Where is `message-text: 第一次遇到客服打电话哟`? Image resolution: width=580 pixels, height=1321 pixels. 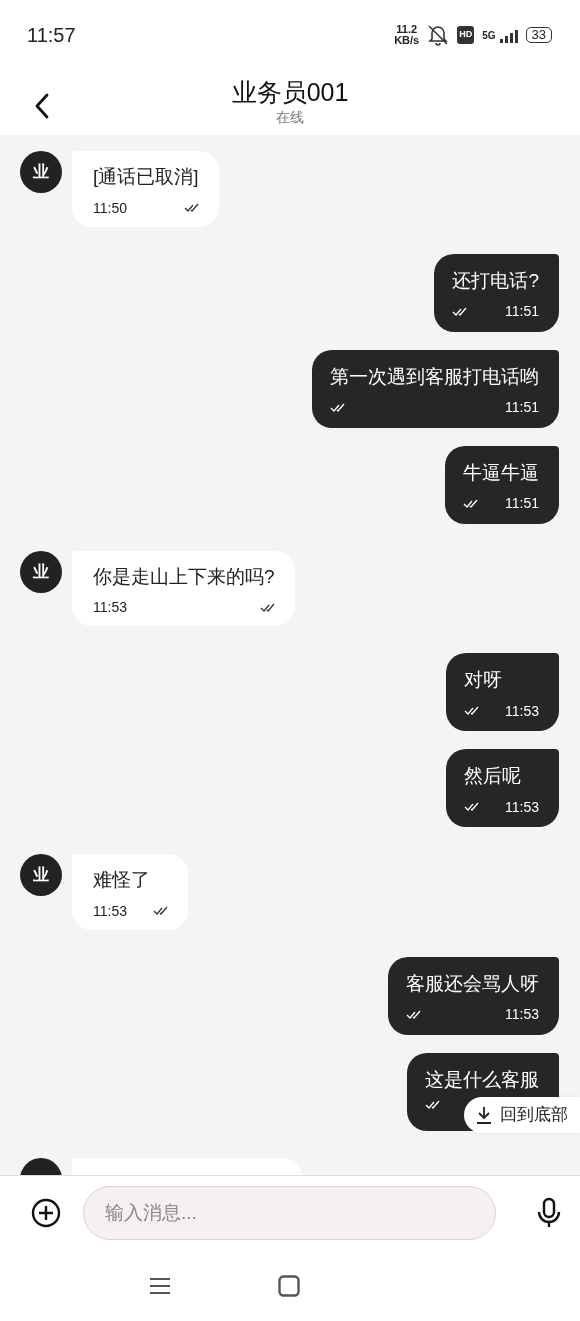 message-text: 第一次遇到客服打电话哟 is located at coordinates (434, 376).